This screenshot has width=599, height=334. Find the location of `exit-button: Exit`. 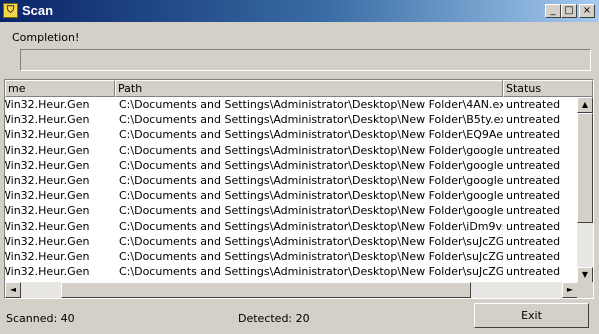

exit-button: Exit is located at coordinates (531, 315).